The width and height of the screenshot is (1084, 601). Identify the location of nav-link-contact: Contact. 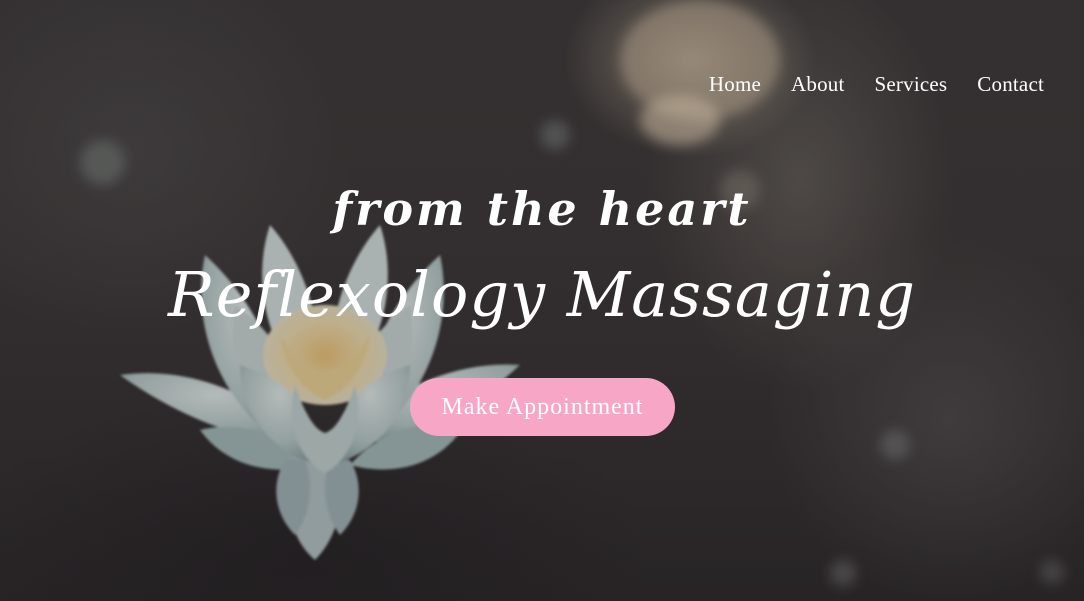
(1010, 84).